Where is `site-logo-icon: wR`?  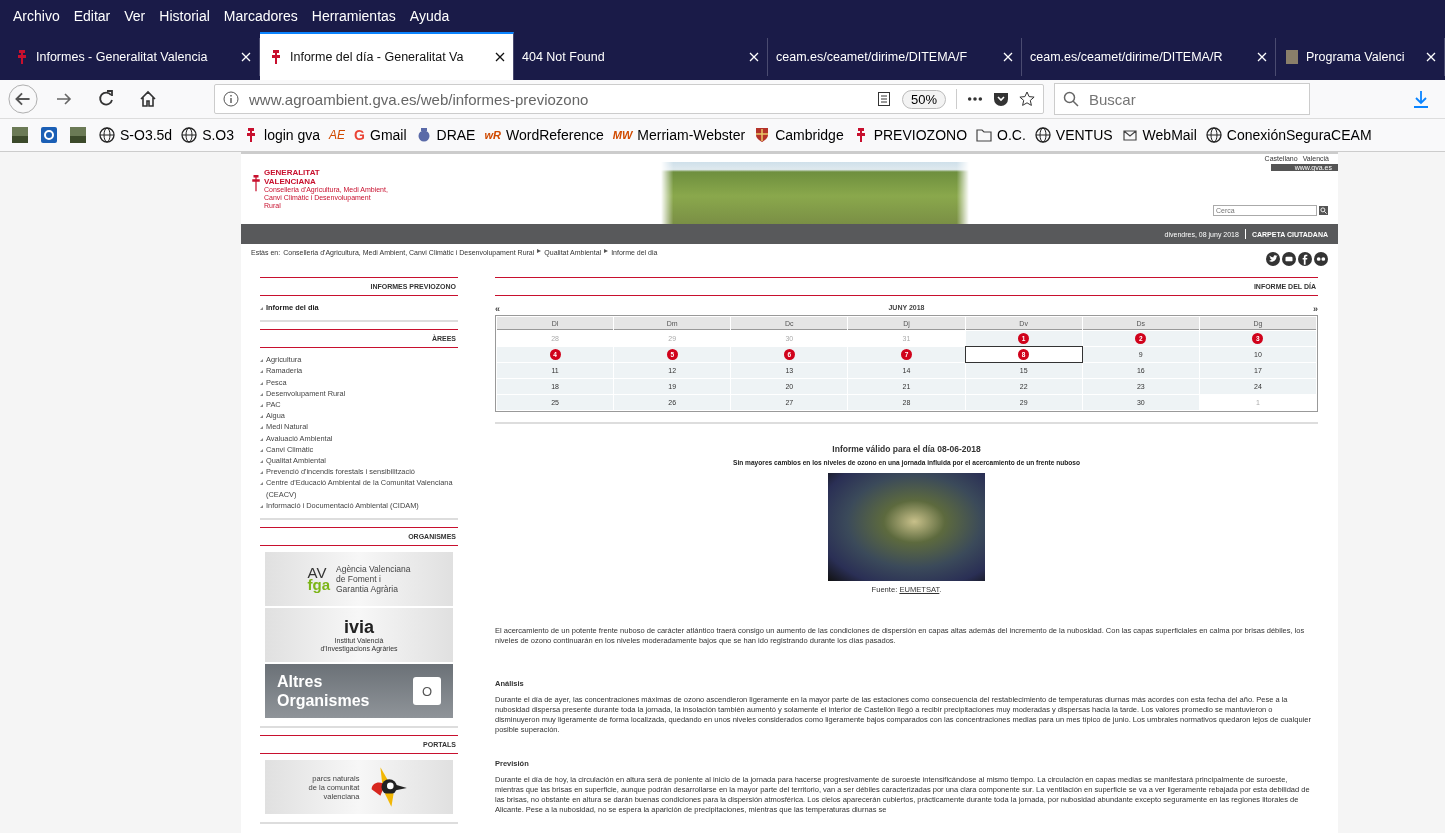
site-logo-icon: wR is located at coordinates (492, 135).